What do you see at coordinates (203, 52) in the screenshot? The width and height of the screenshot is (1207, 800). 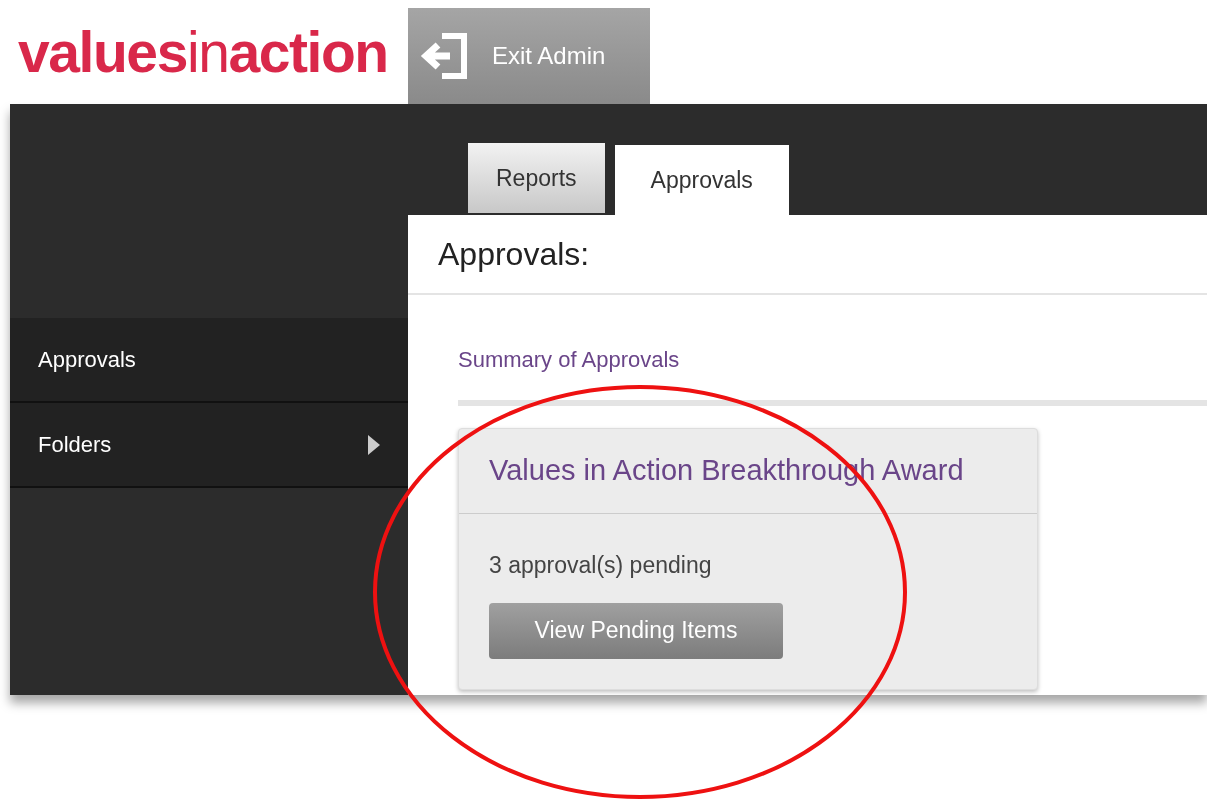 I see `logo: valuesinaction` at bounding box center [203, 52].